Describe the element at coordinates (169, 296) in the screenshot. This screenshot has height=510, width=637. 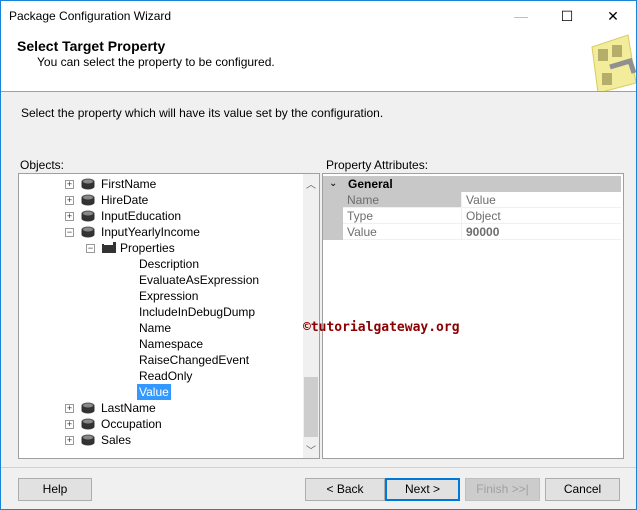
I see `tree-item-label: Expression` at that location.